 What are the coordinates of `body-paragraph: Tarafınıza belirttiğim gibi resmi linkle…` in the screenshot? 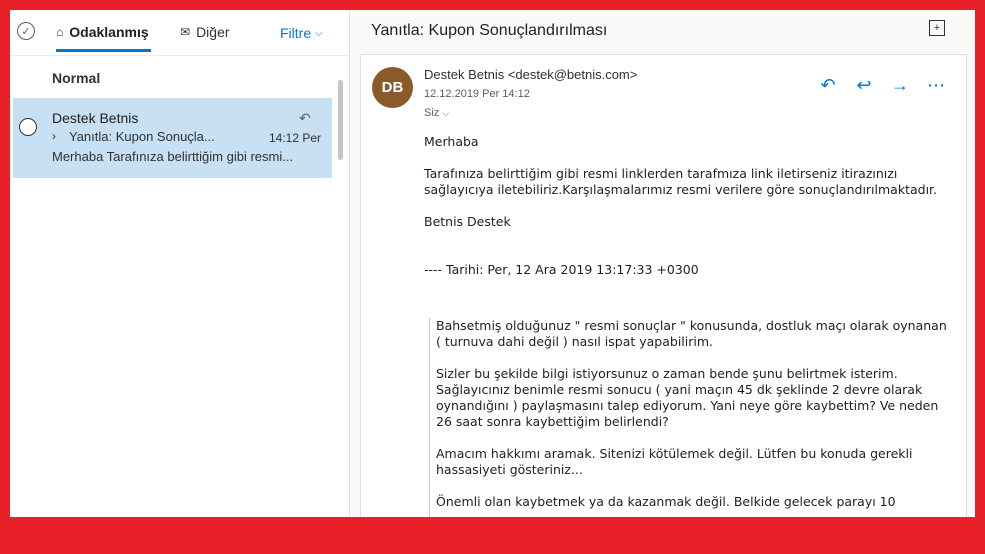 It's located at (681, 181).